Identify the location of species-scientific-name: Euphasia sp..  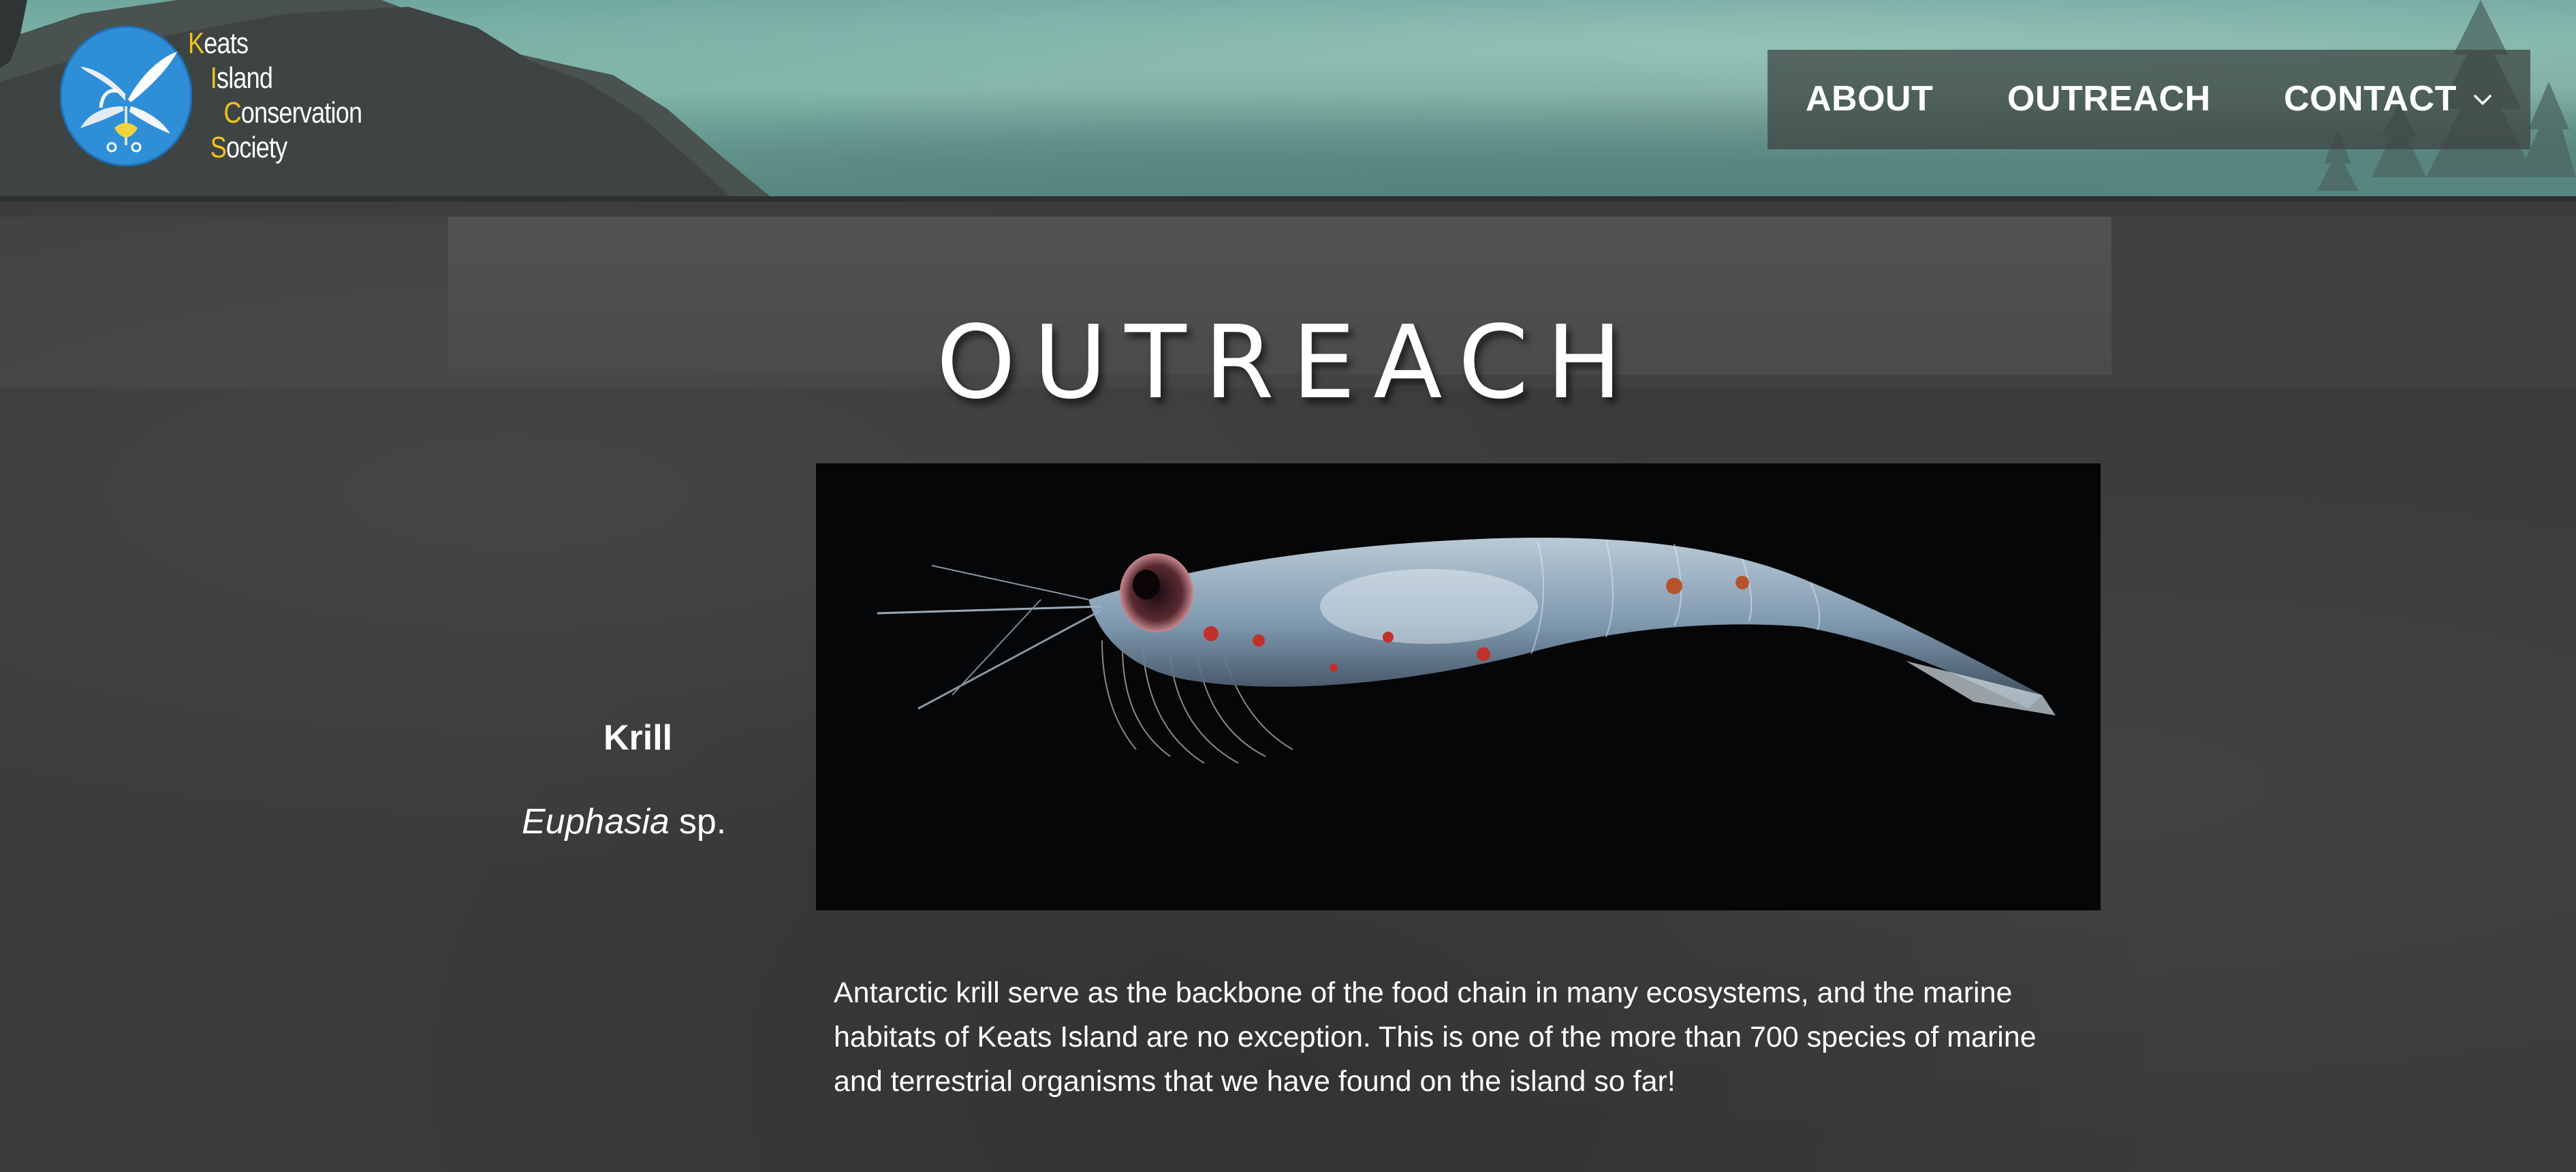
(624, 822).